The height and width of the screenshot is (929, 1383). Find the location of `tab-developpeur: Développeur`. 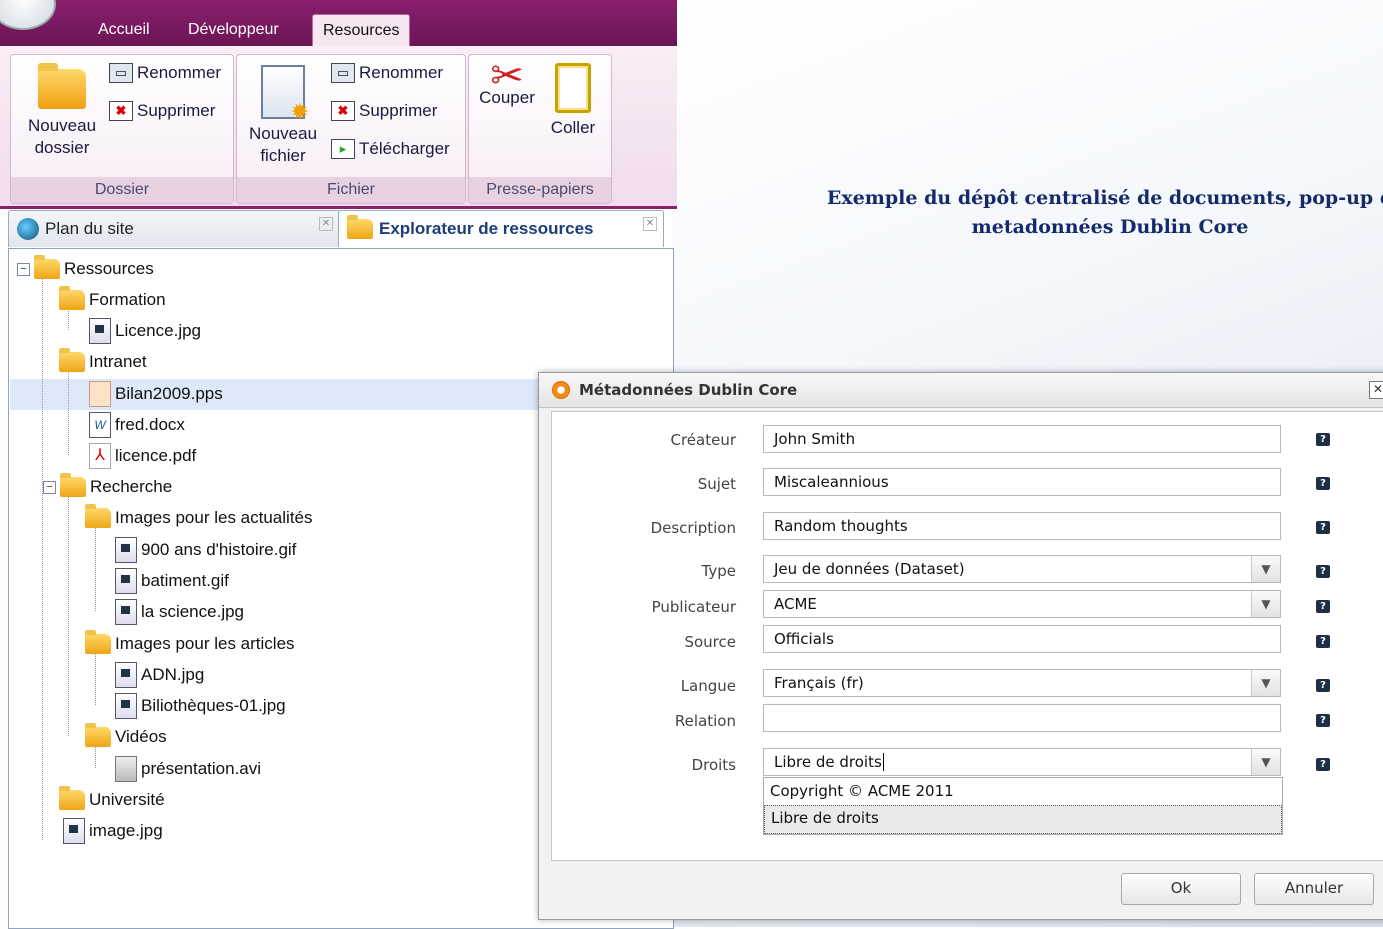

tab-developpeur: Développeur is located at coordinates (233, 30).